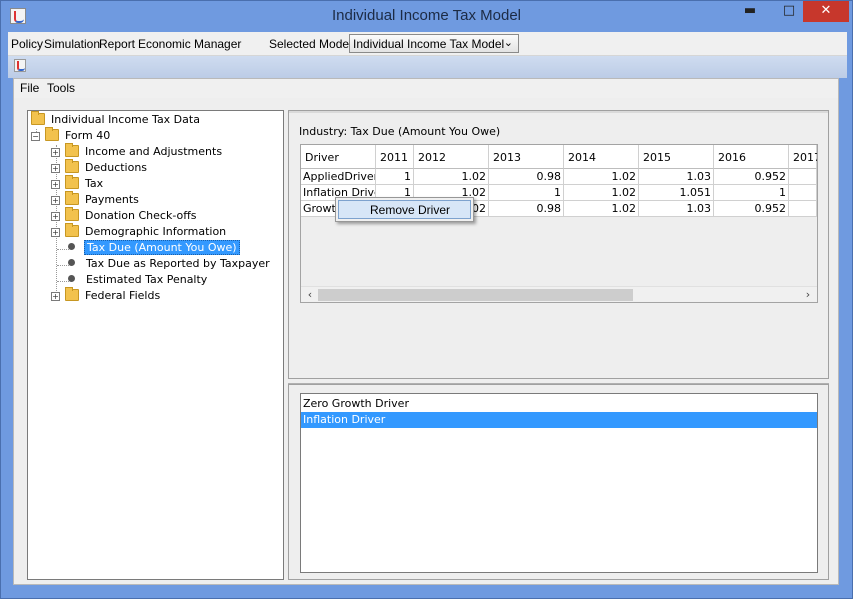 The image size is (853, 599). Describe the element at coordinates (29, 88) in the screenshot. I see `menu-file: File` at that location.